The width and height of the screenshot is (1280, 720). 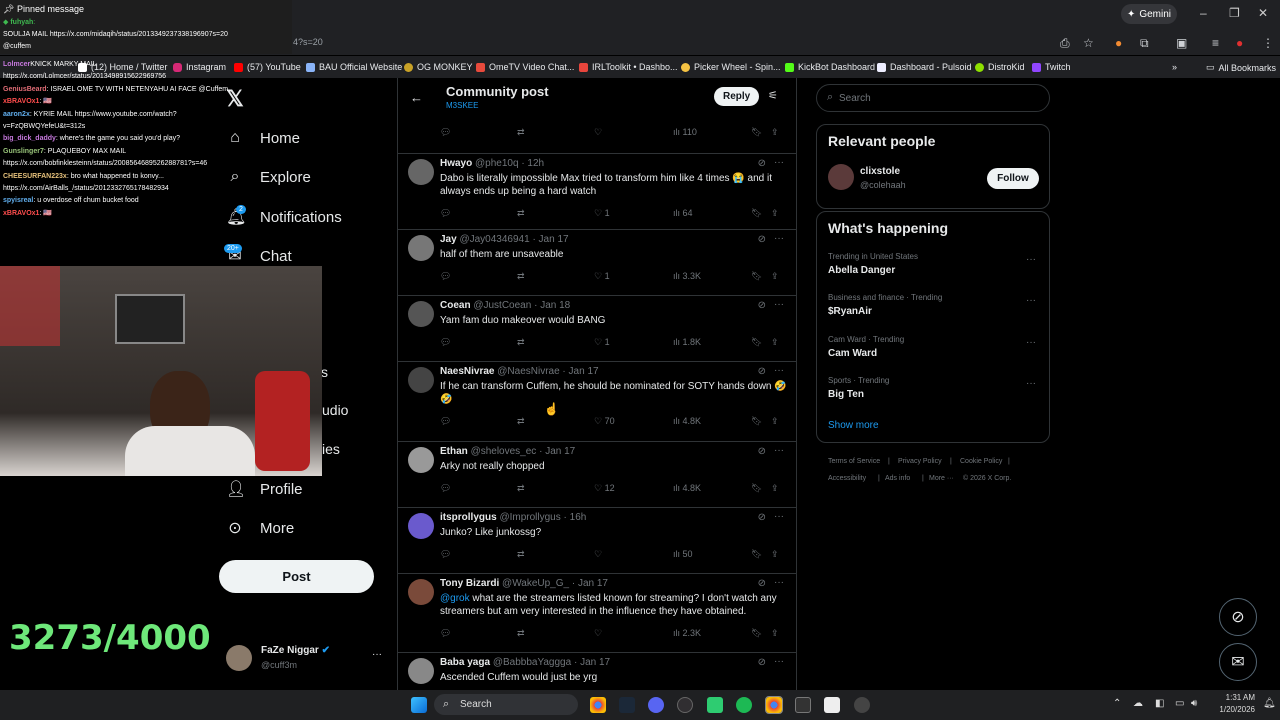 What do you see at coordinates (1268, 43) in the screenshot?
I see `browser-menu-icon: ⋮` at bounding box center [1268, 43].